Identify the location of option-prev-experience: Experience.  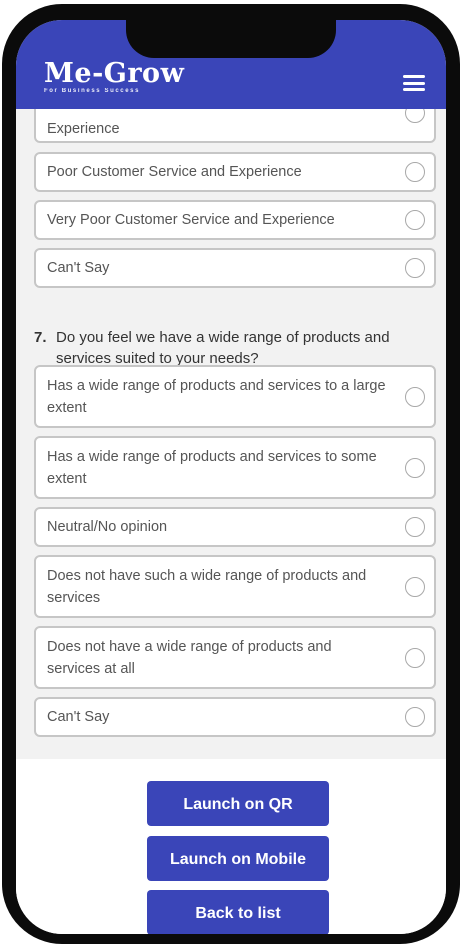
(235, 126).